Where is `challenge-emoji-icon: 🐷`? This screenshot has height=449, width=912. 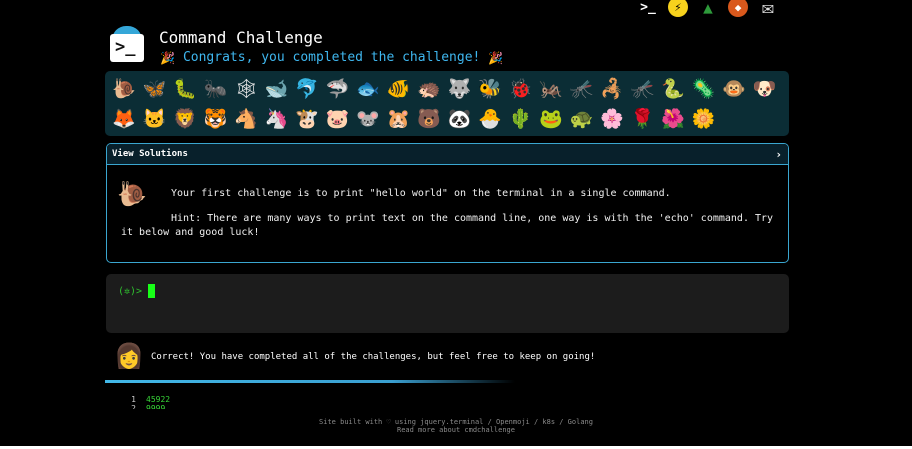
challenge-emoji-icon: 🐷 is located at coordinates (338, 119).